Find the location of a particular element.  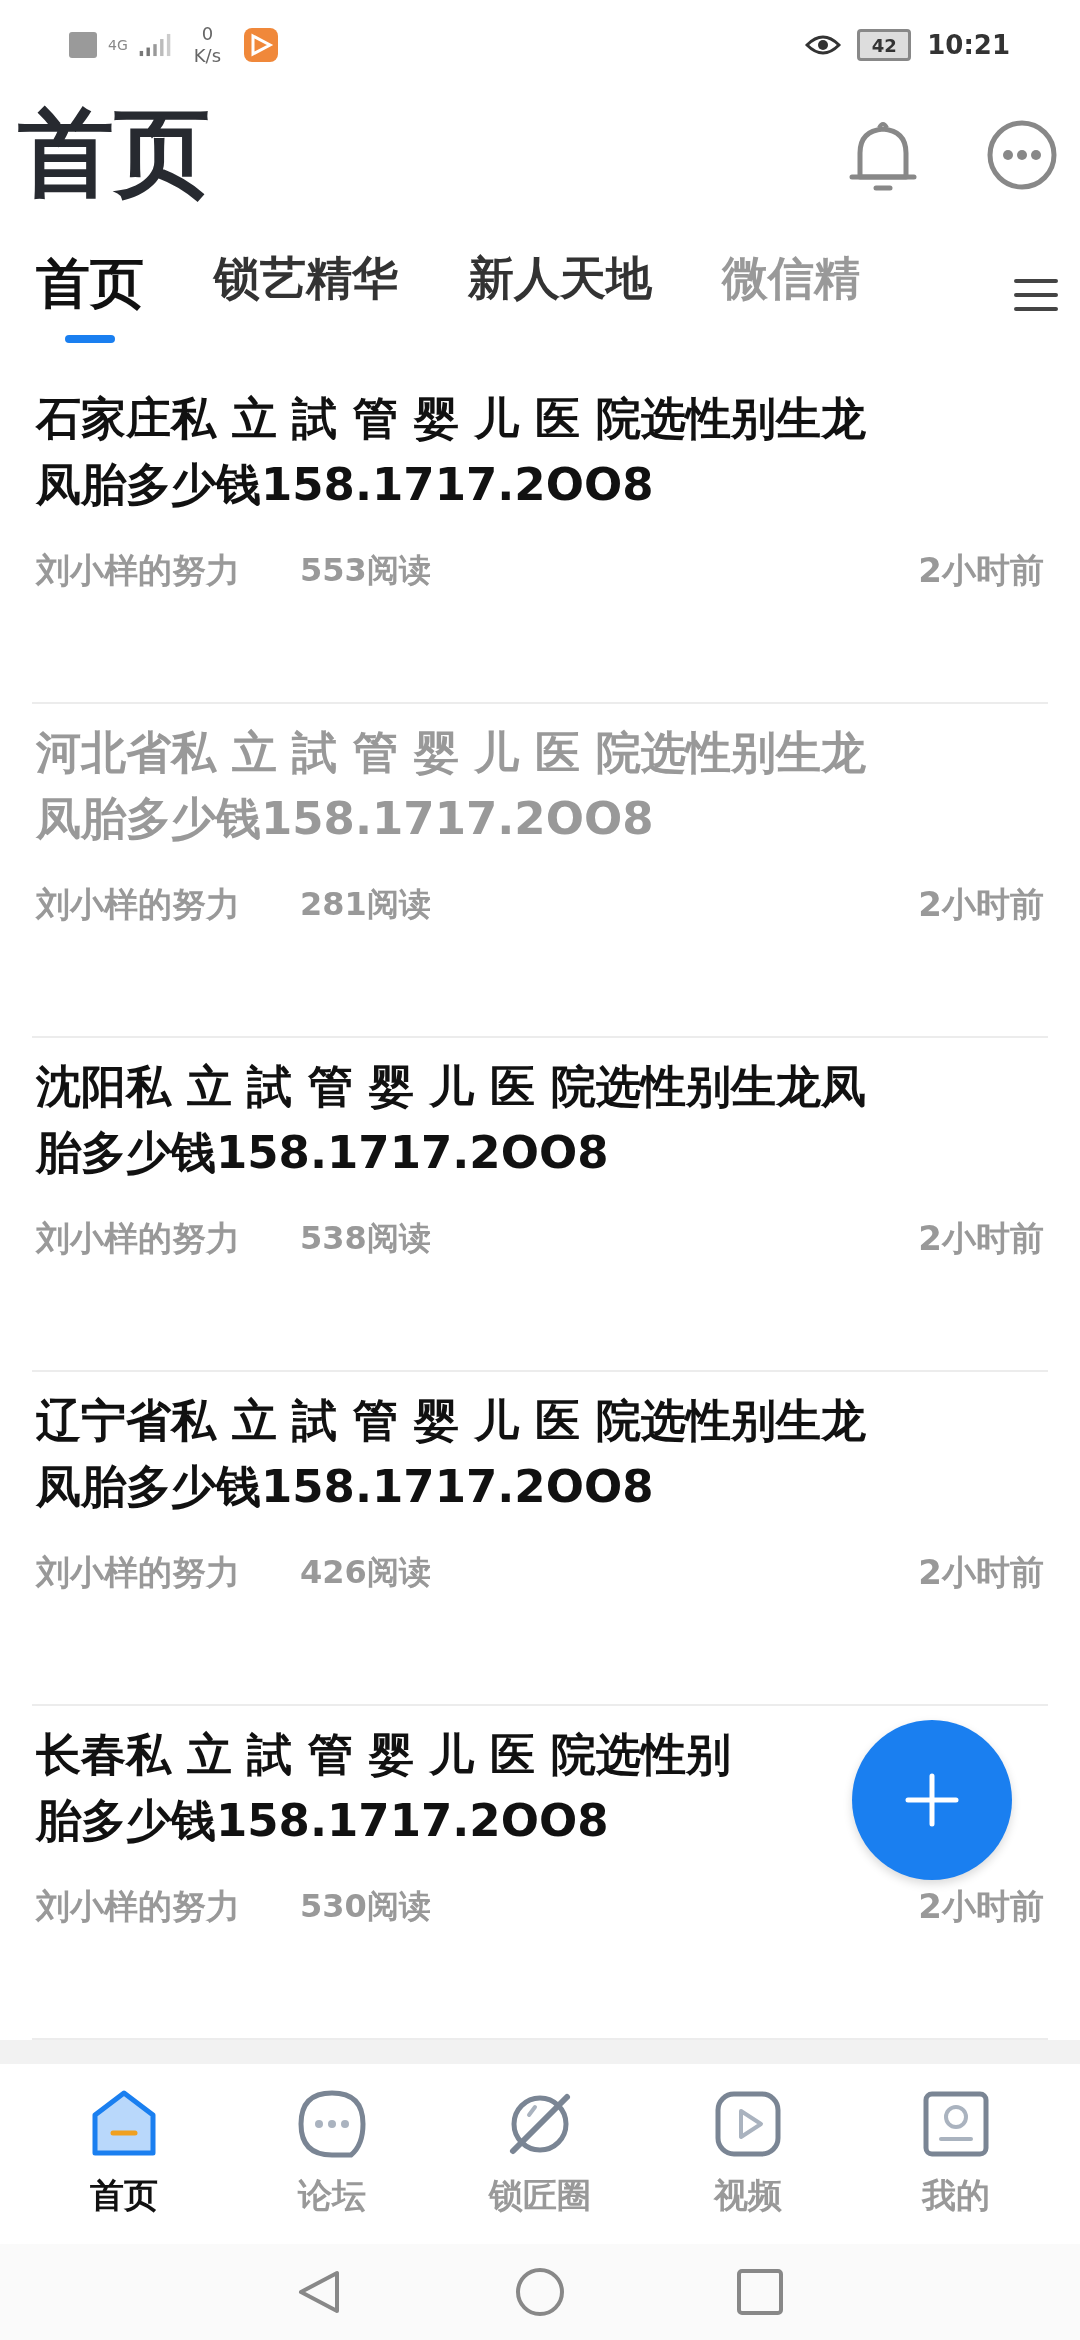

read-count: 281阅读 is located at coordinates (365, 904).